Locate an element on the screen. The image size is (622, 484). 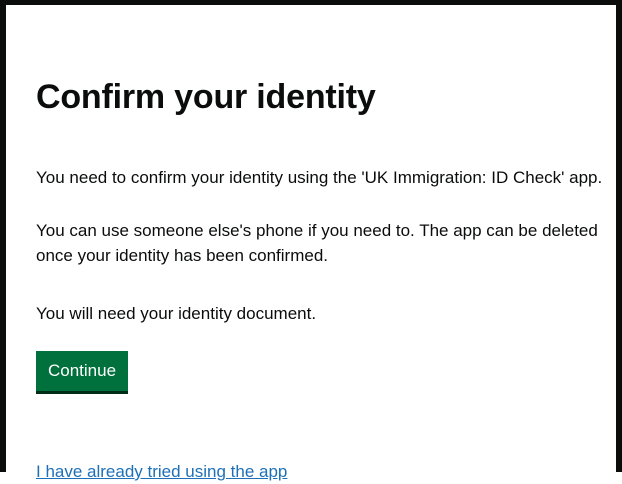
document-info-paragraph: You will need your identity document. is located at coordinates (176, 313).